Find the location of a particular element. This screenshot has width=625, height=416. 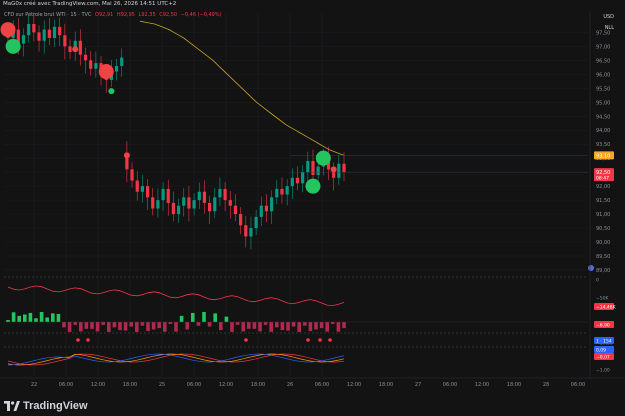

price-tick-label: 94,00 is located at coordinates (603, 131).